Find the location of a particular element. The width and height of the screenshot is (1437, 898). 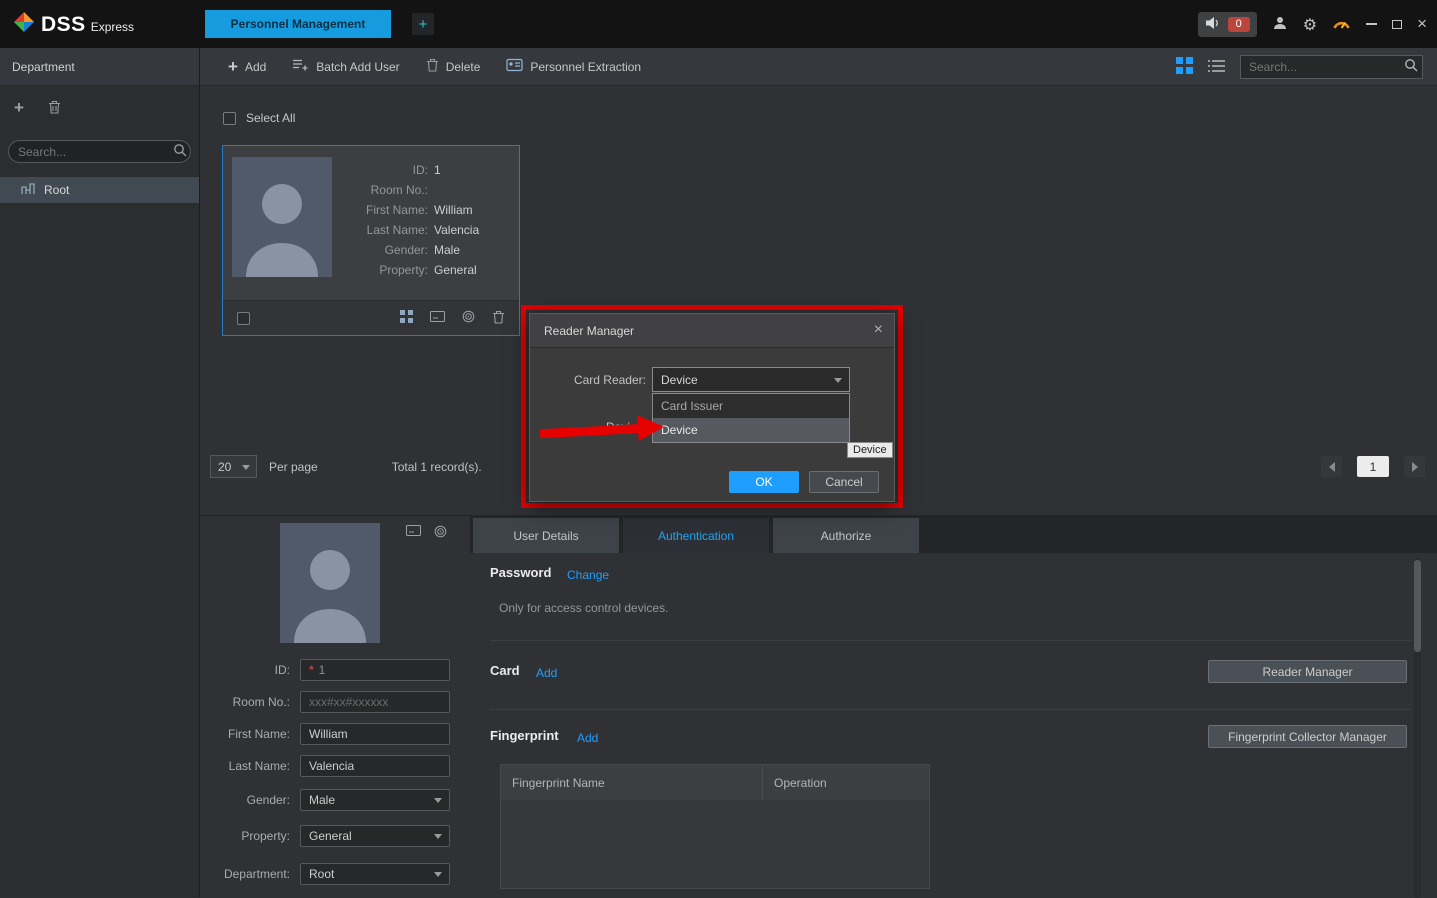

field-label: Last Name: is located at coordinates (397, 230).